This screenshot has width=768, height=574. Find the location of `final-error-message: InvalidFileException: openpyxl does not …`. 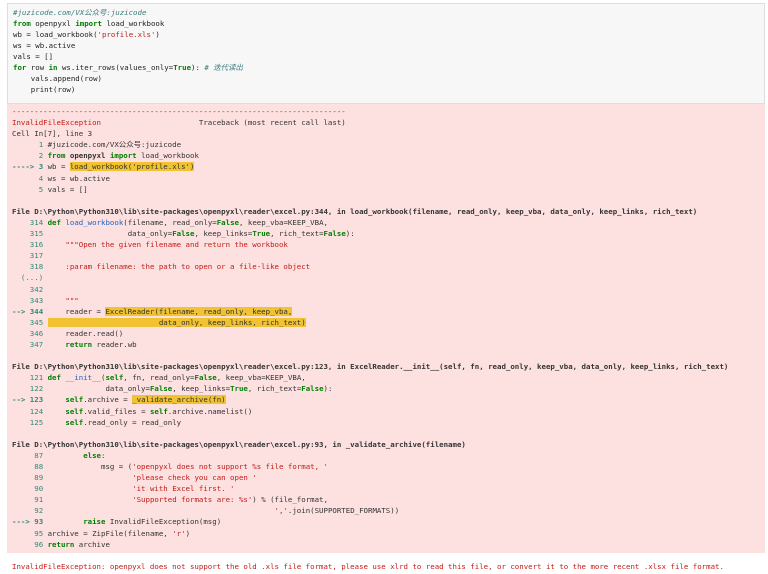

final-error-message: InvalidFileException: openpyxl does not … is located at coordinates (368, 566).